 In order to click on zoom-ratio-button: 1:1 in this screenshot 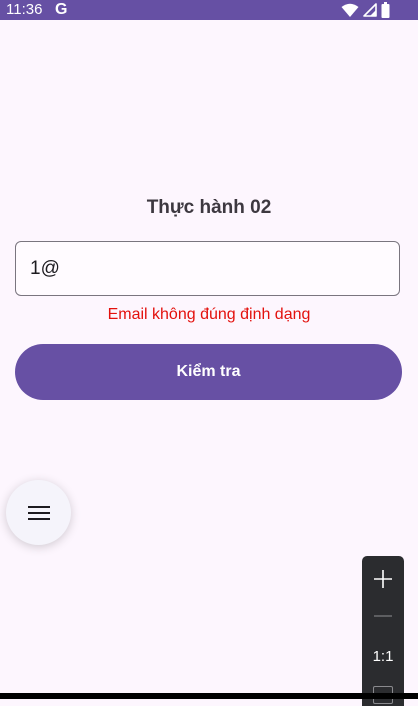, I will do `click(383, 657)`.